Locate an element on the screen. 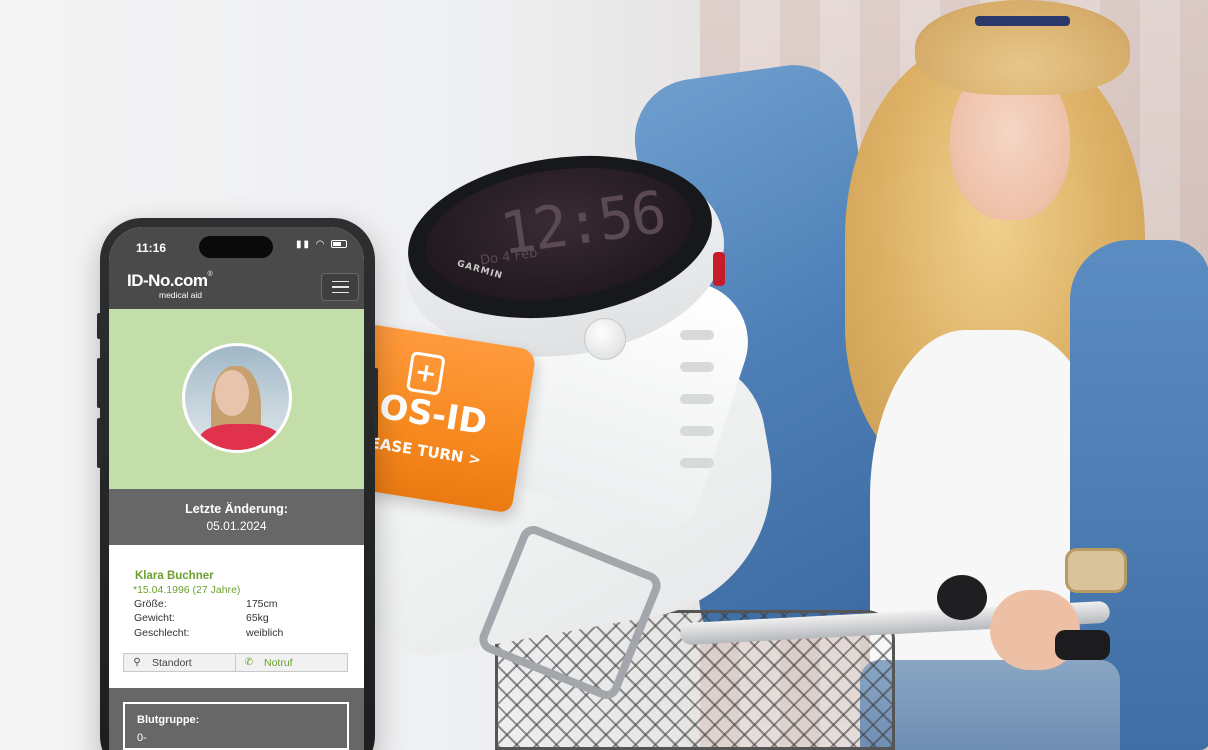 This screenshot has width=1208, height=750. signal-icon: ▮▮ is located at coordinates (304, 244).